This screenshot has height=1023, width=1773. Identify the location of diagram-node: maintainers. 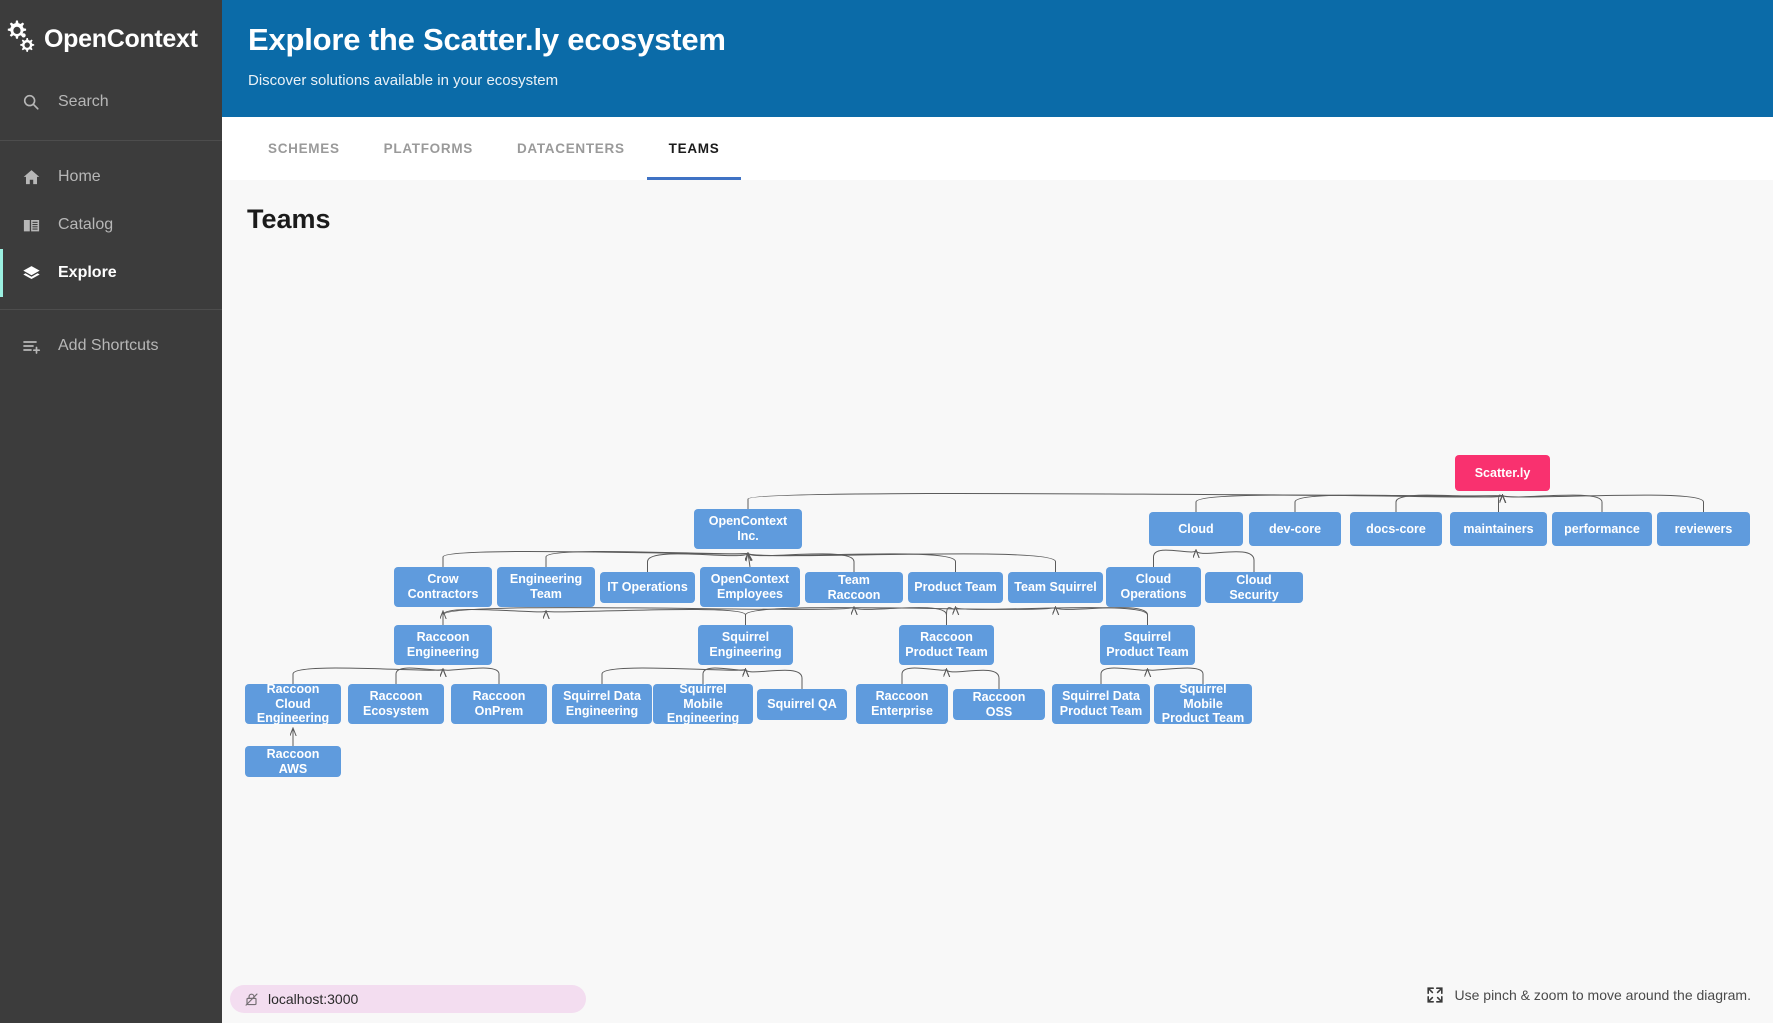
(1498, 529).